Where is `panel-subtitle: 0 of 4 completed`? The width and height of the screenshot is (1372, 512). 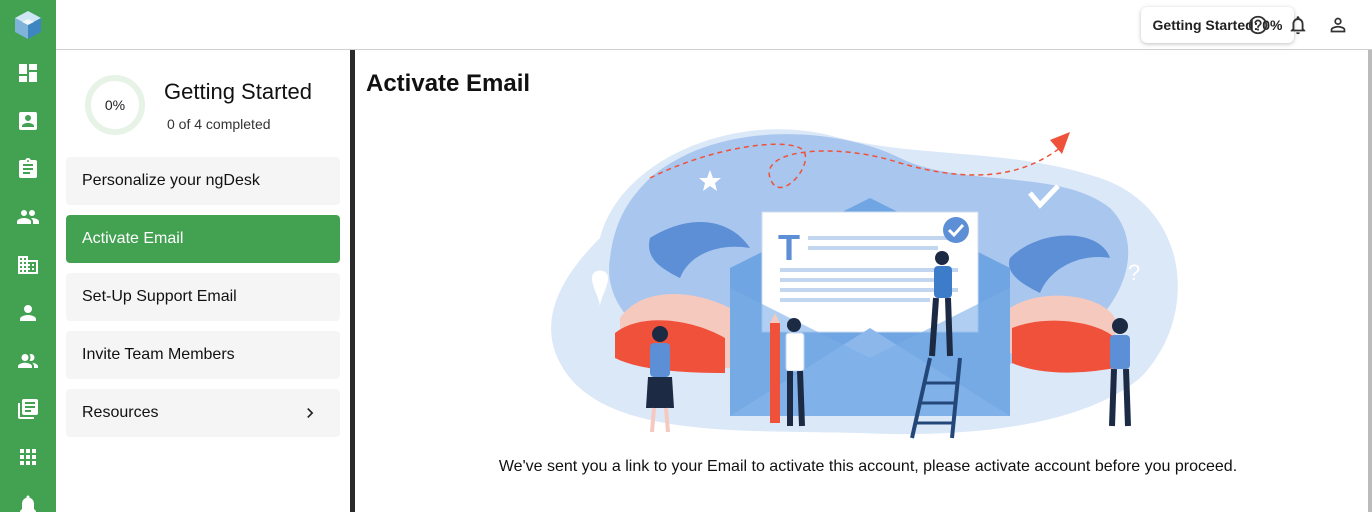 panel-subtitle: 0 of 4 completed is located at coordinates (219, 124).